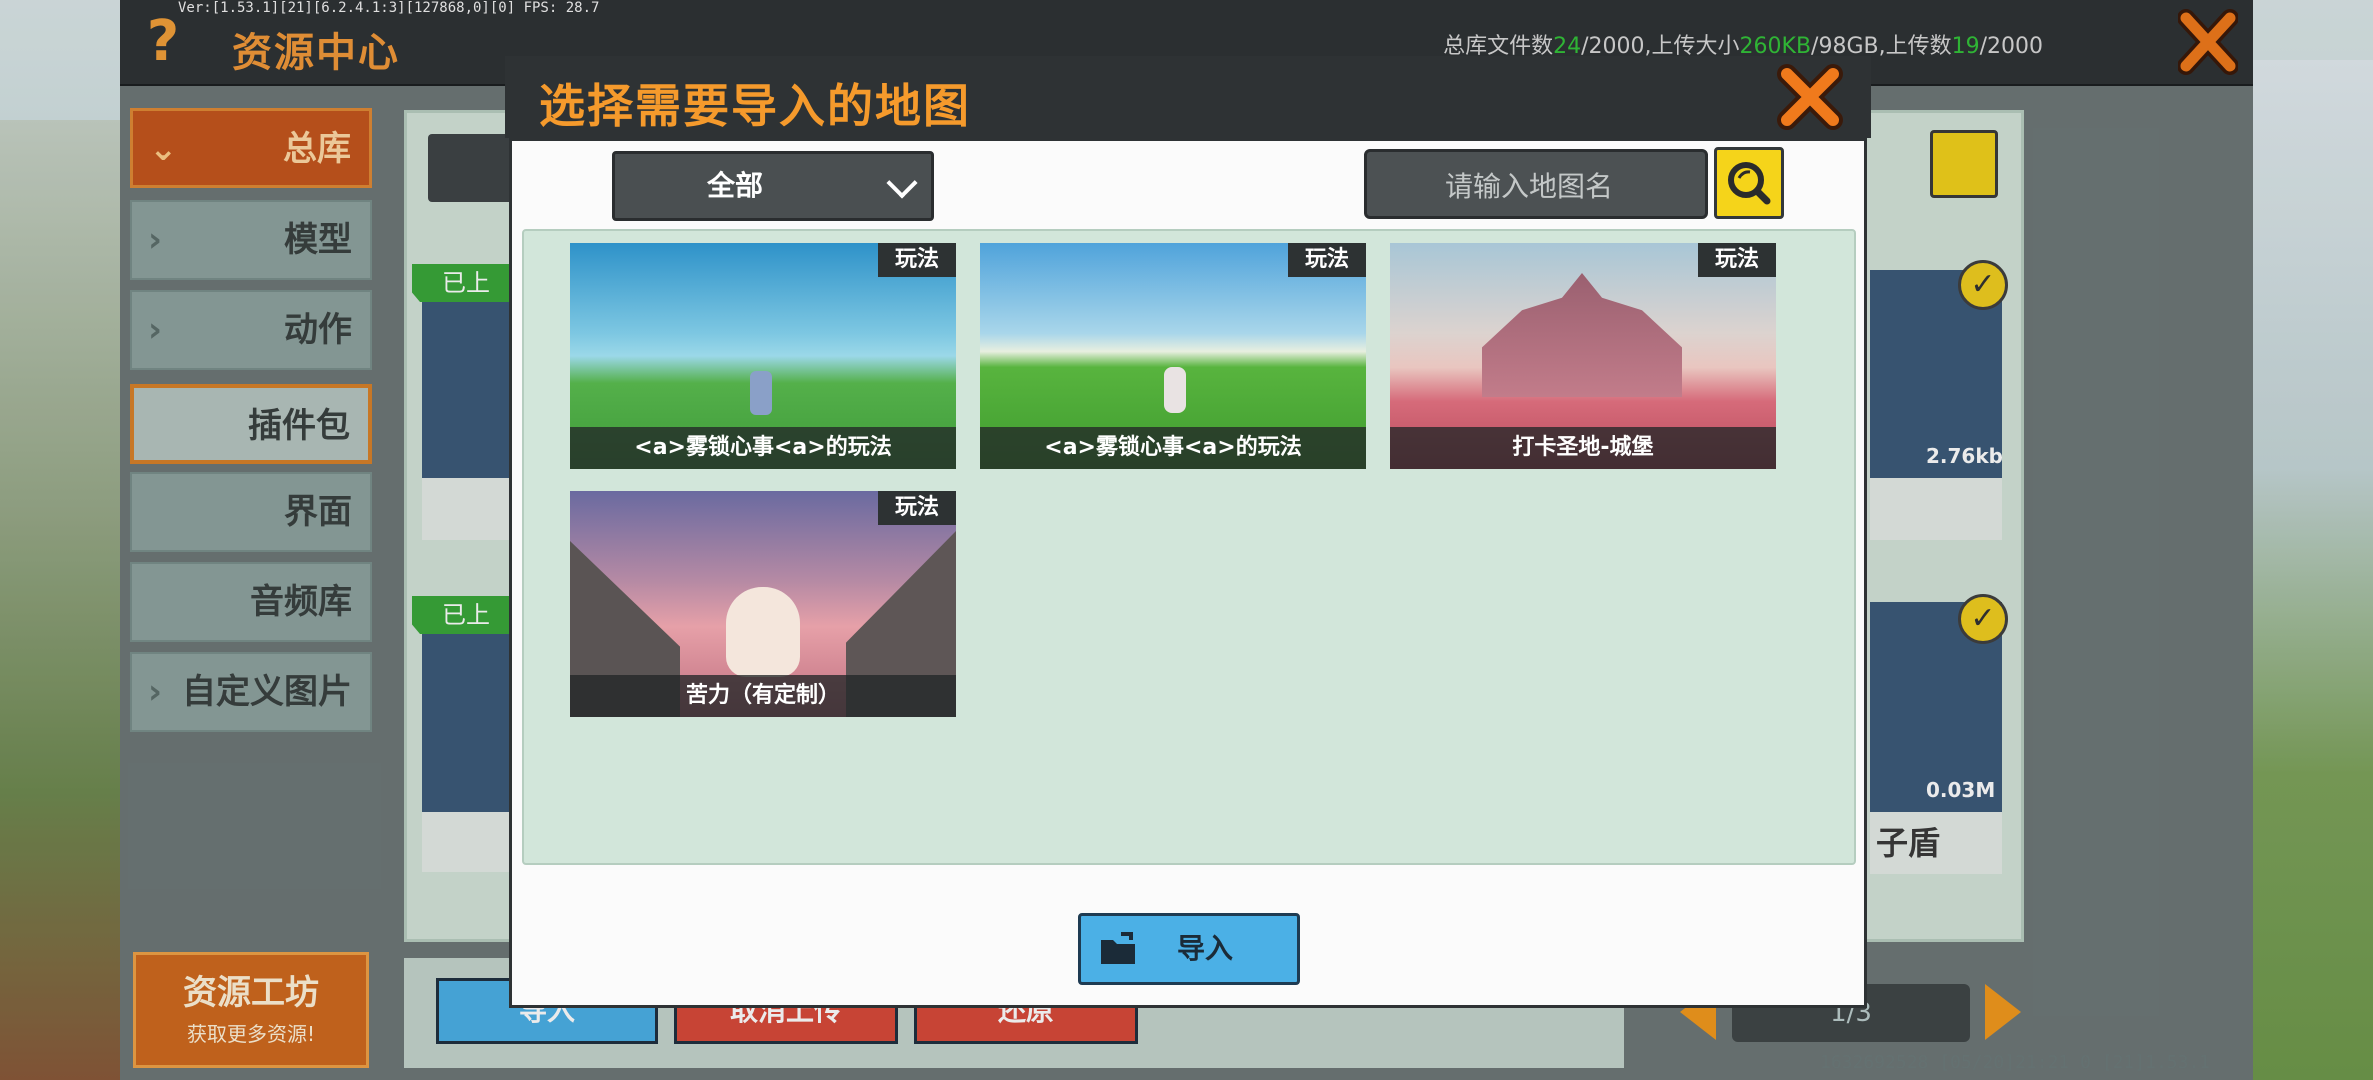 This screenshot has height=1080, width=2373. What do you see at coordinates (1583, 448) in the screenshot?
I see `map-name: 打卡圣地-城堡` at bounding box center [1583, 448].